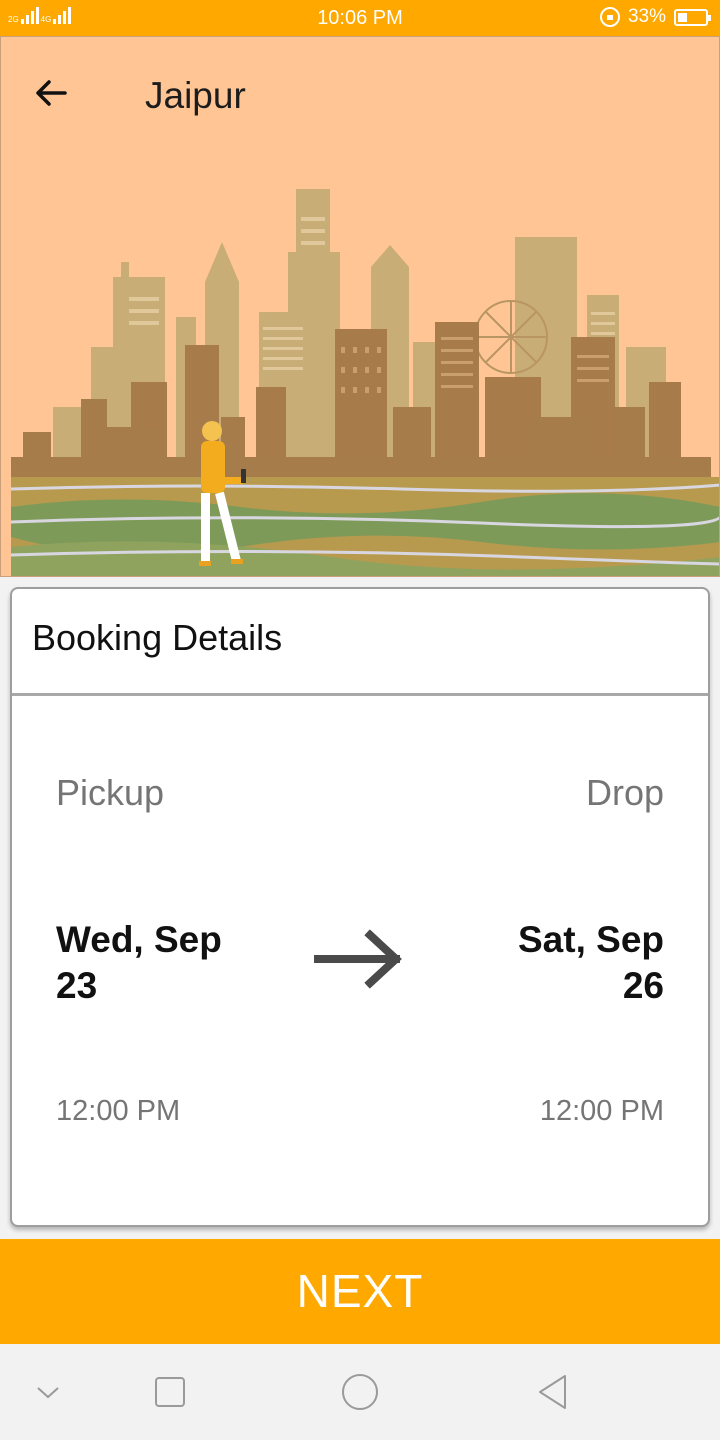 Image resolution: width=720 pixels, height=1440 pixels. What do you see at coordinates (624, 792) in the screenshot?
I see `drop-label: Drop` at bounding box center [624, 792].